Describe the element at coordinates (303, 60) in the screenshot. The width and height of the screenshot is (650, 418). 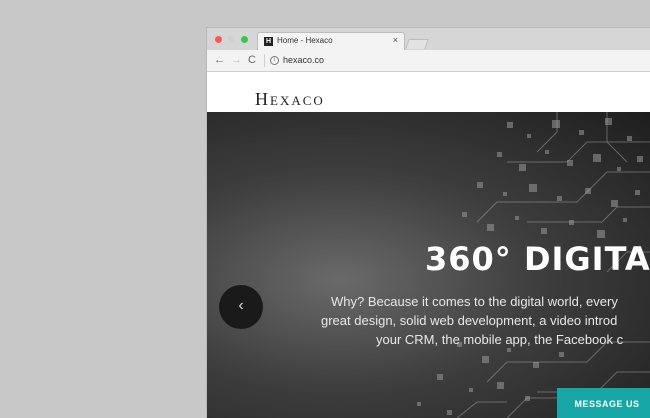
I see `address-bar: hexaco.co` at that location.